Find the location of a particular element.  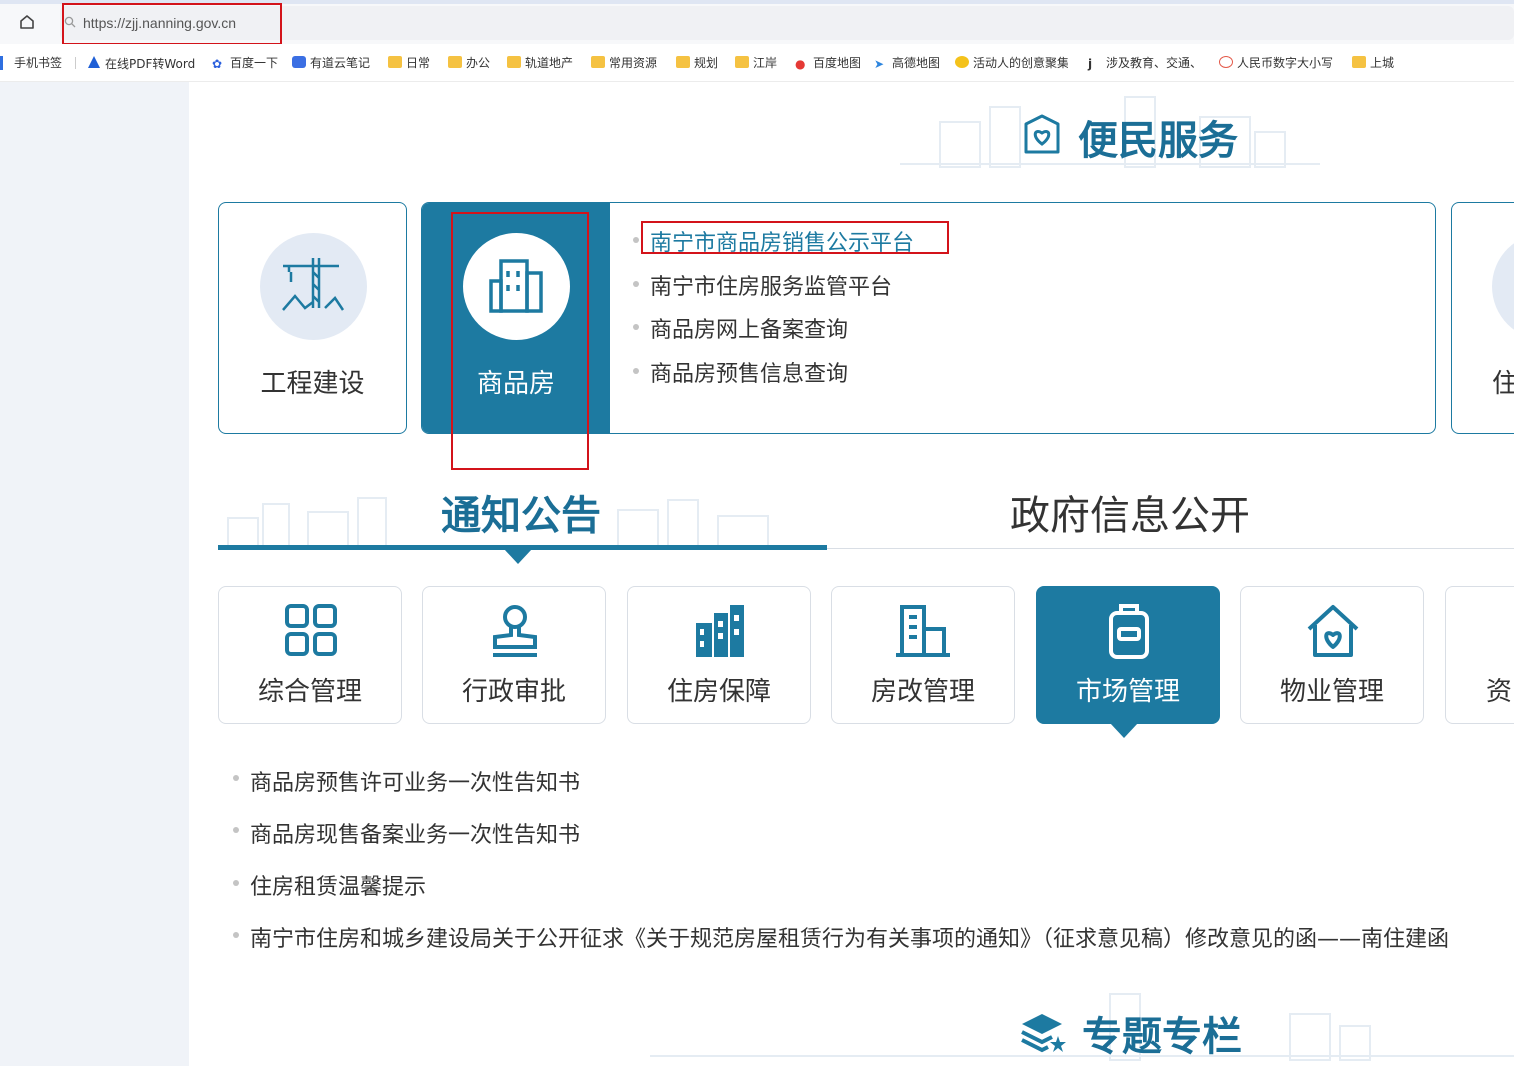

j-logo-icon: j is located at coordinates (1090, 64).